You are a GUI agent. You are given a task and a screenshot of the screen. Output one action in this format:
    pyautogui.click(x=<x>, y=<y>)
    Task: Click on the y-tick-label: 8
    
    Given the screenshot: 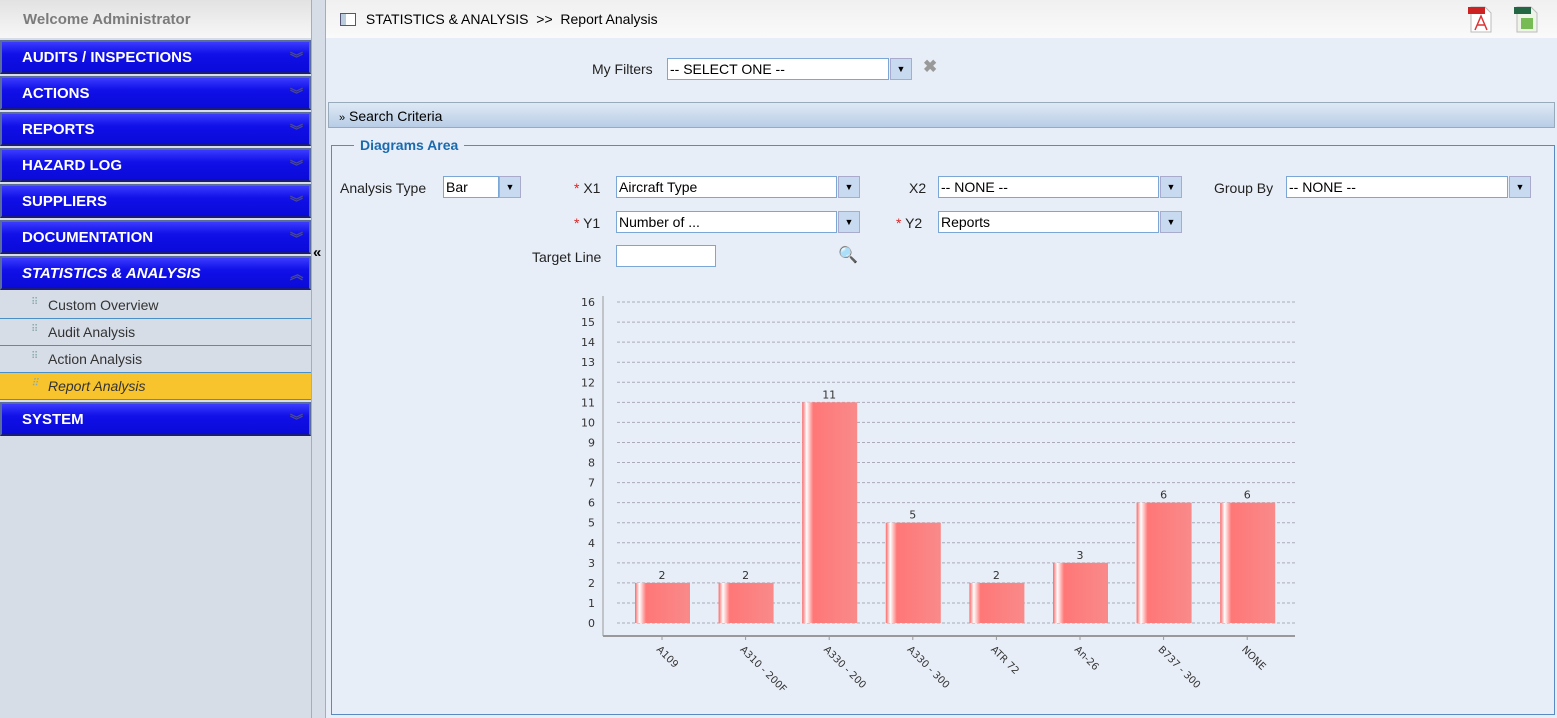 What is the action you would take?
    pyautogui.click(x=591, y=463)
    